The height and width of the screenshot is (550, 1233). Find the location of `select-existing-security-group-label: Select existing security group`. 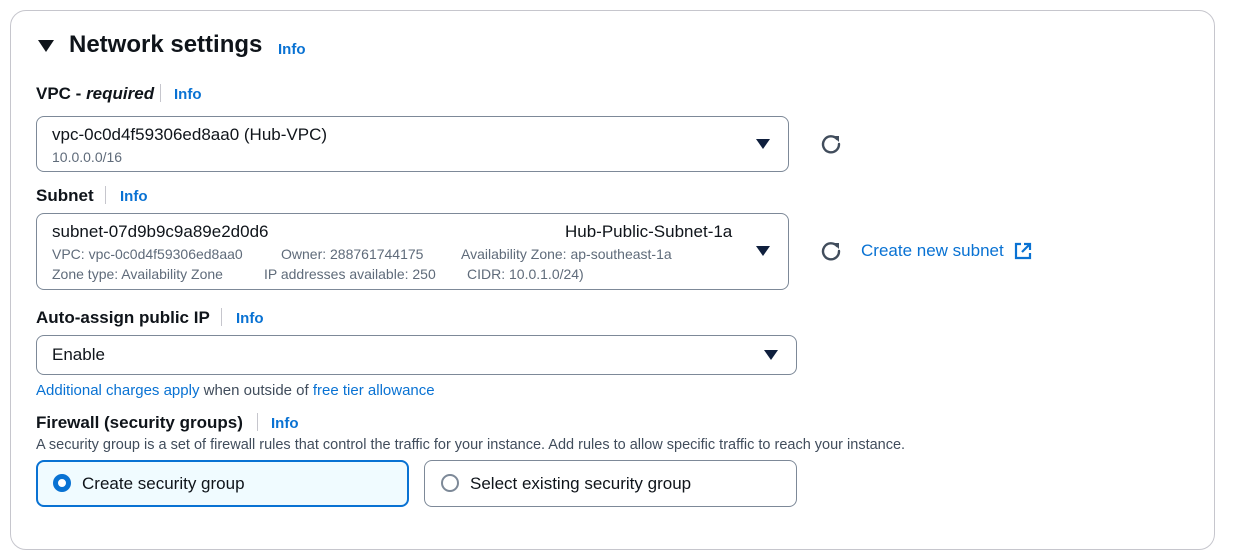

select-existing-security-group-label: Select existing security group is located at coordinates (581, 483).